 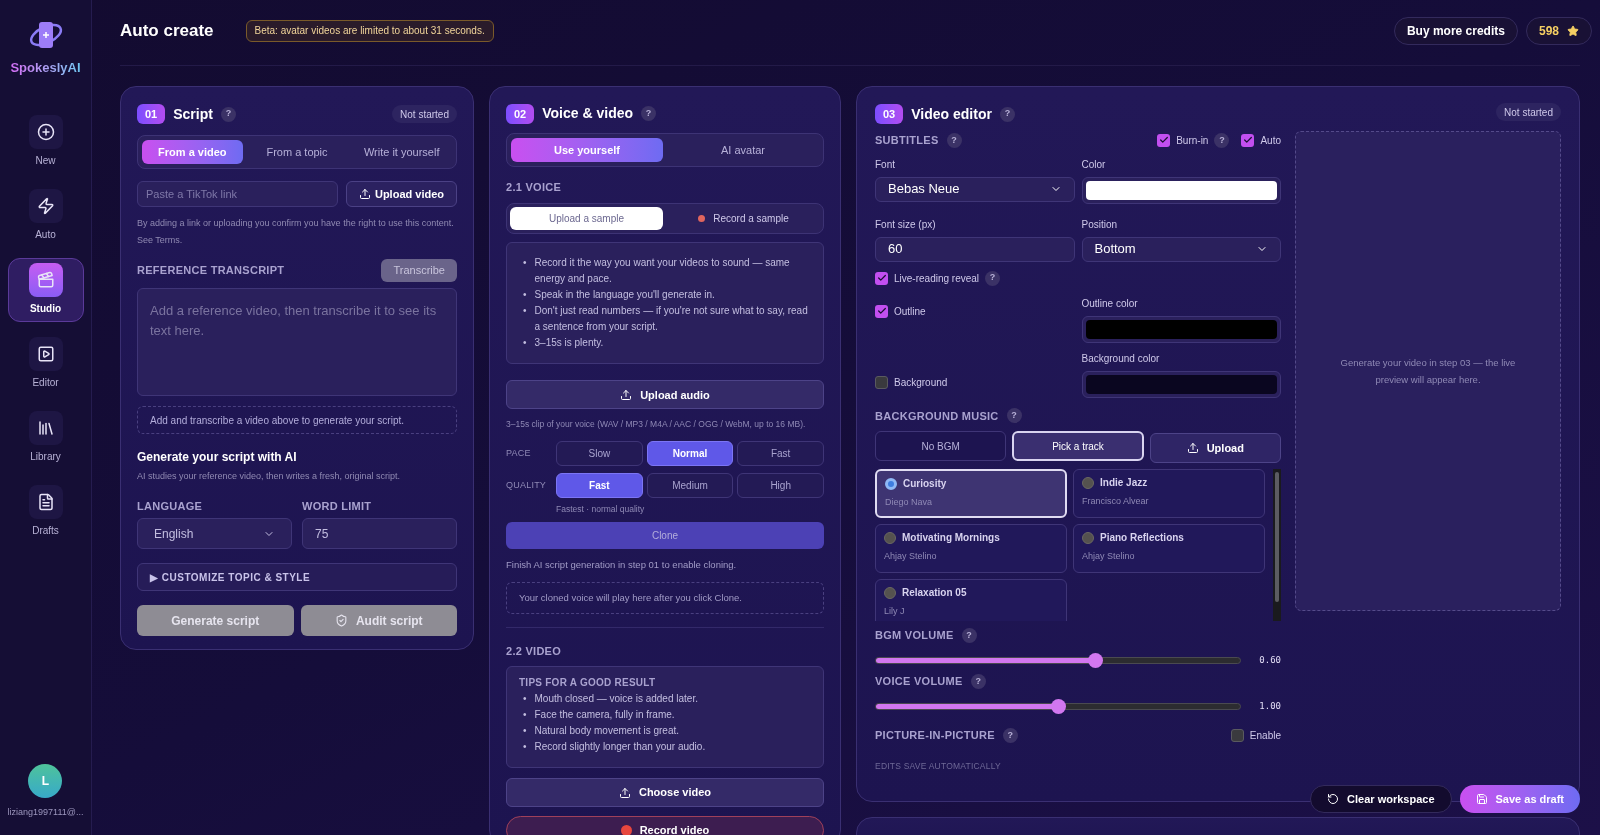 I want to click on upload-button: Upload, so click(x=1215, y=448).